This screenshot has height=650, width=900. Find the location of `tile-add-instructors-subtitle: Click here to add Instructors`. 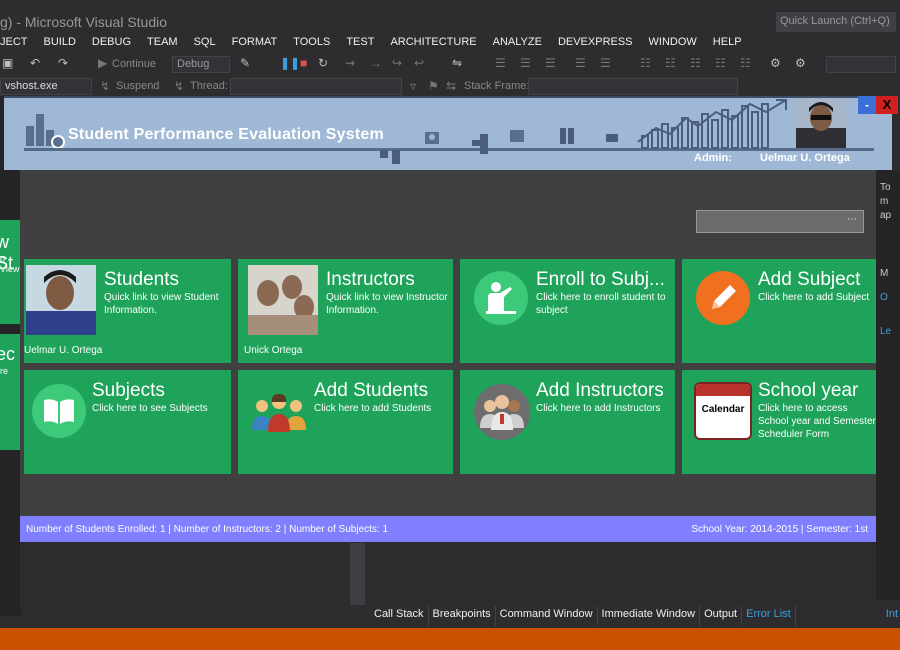

tile-add-instructors-subtitle: Click here to add Instructors is located at coordinates (598, 408).